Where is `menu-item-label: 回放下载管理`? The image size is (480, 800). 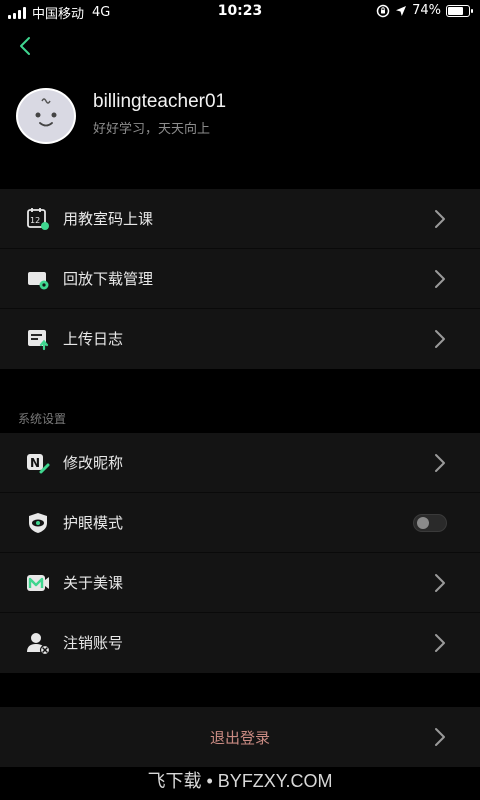
menu-item-label: 回放下载管理 is located at coordinates (108, 279).